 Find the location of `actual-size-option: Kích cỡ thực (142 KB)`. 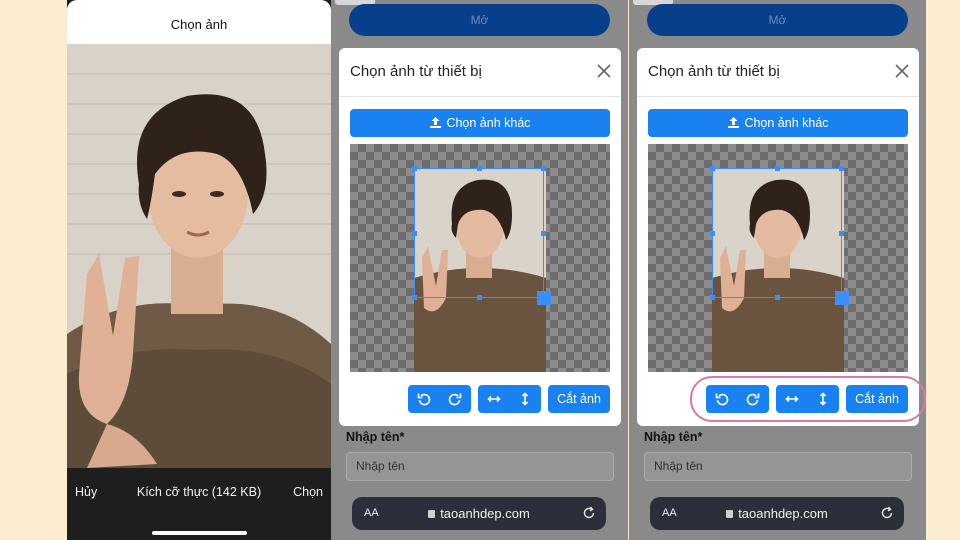

actual-size-option: Kích cỡ thực (142 KB) is located at coordinates (199, 492).